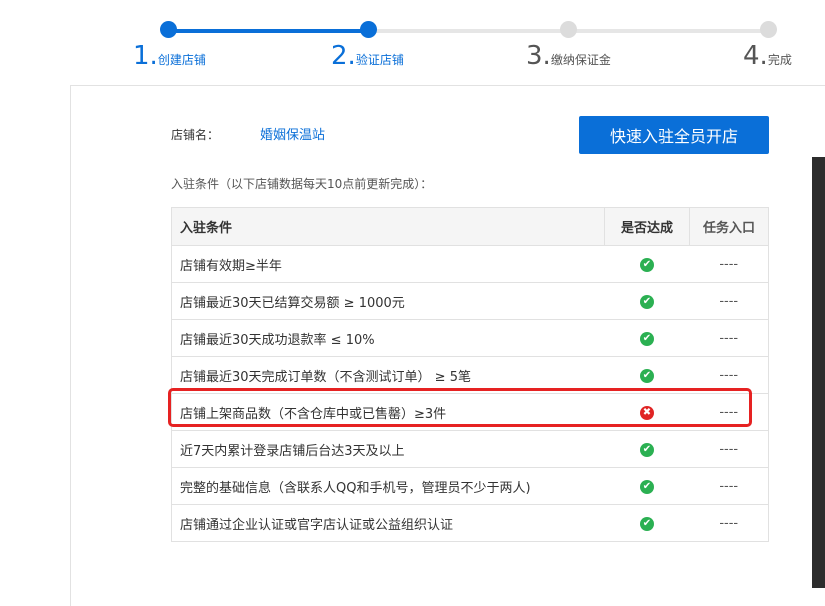 Image resolution: width=825 pixels, height=606 pixels. I want to click on condition-text: 店铺有效期≥半年, so click(388, 264).